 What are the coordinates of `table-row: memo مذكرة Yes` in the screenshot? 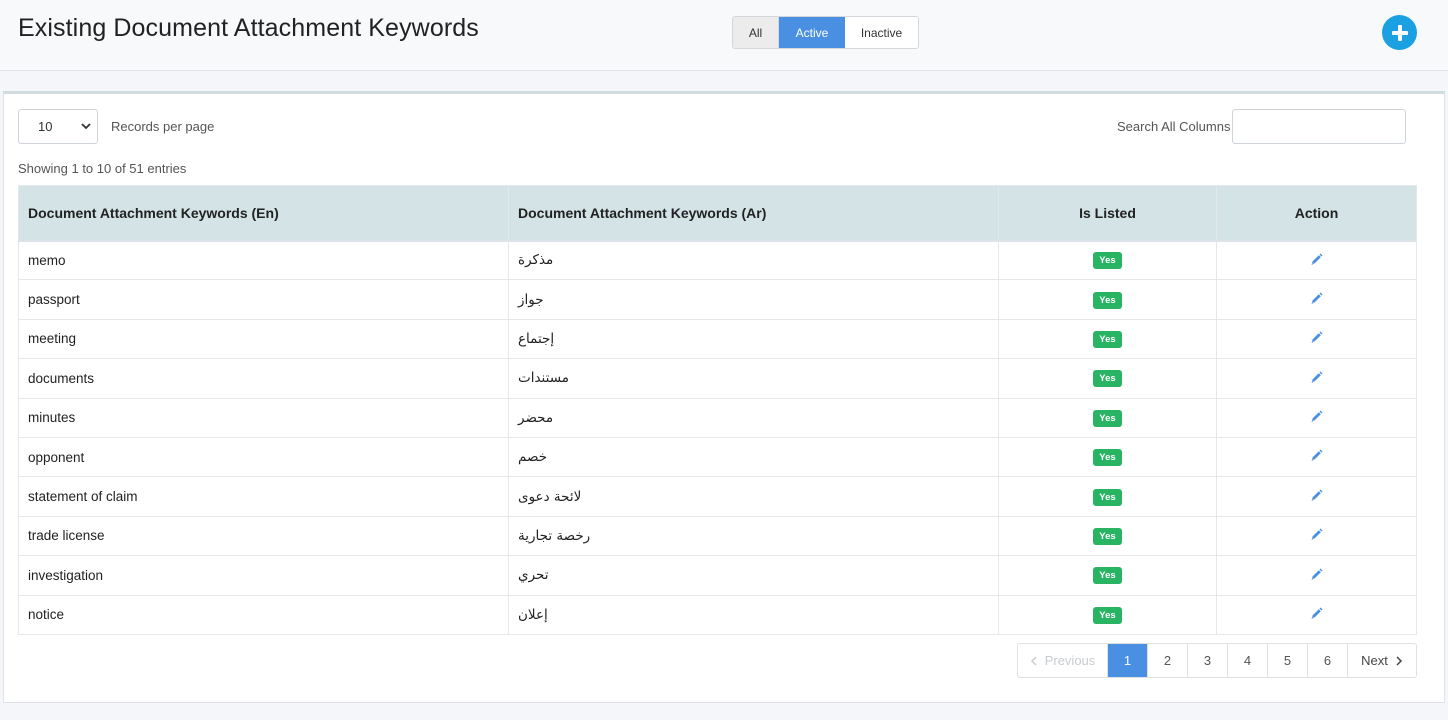 It's located at (717, 260).